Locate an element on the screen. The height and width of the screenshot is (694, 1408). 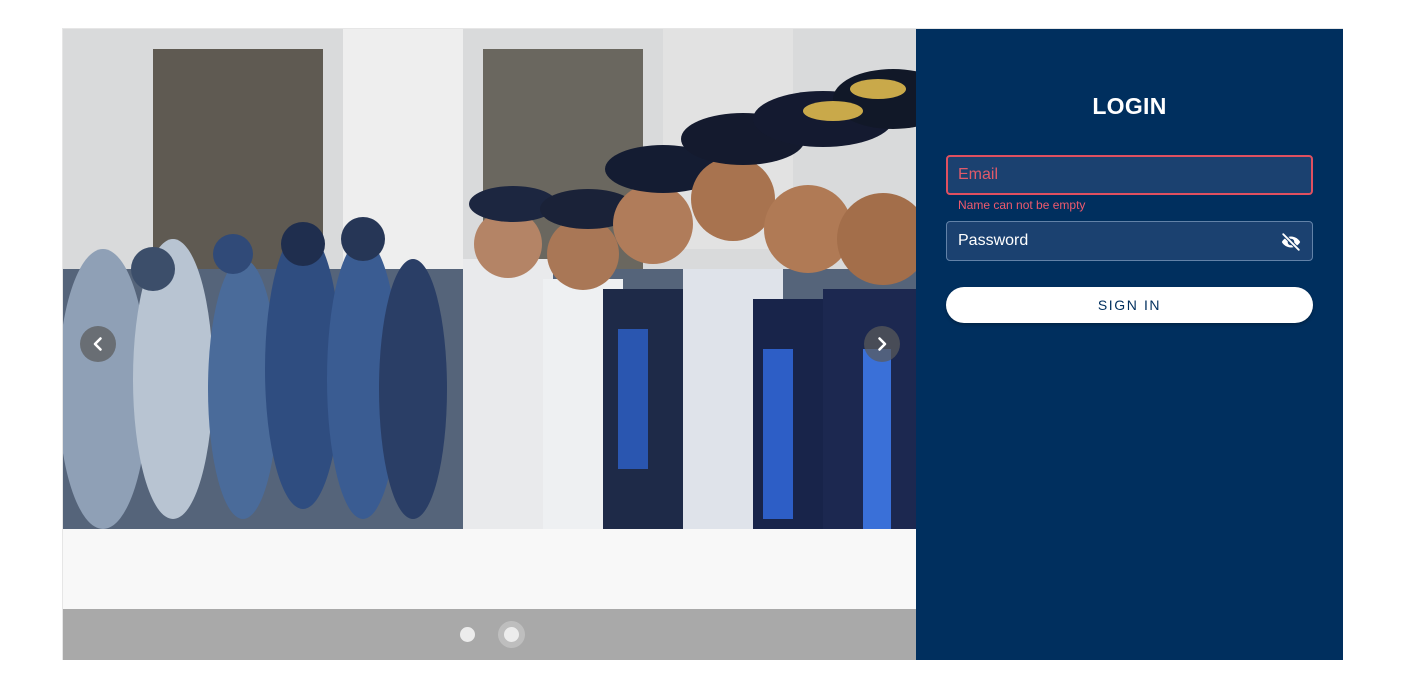
email-input is located at coordinates (1129, 175).